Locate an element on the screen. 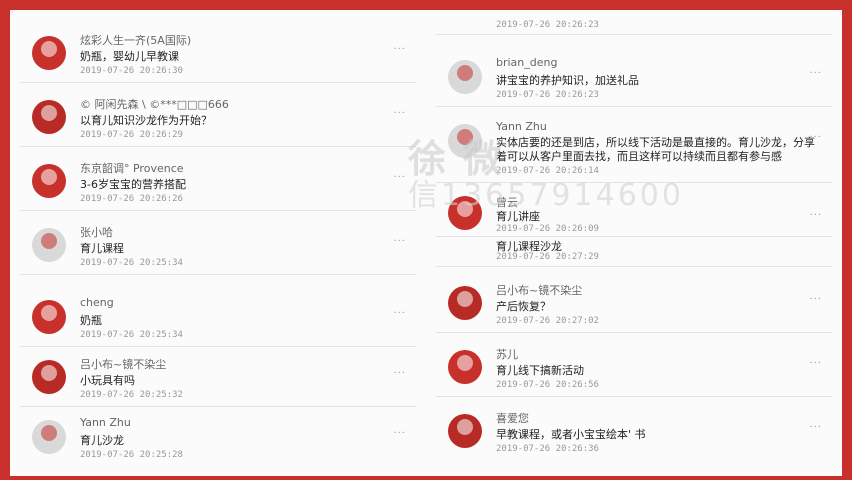 This screenshot has width=852, height=480. comment-time: 2019-07-26 20:26:14 is located at coordinates (547, 171).